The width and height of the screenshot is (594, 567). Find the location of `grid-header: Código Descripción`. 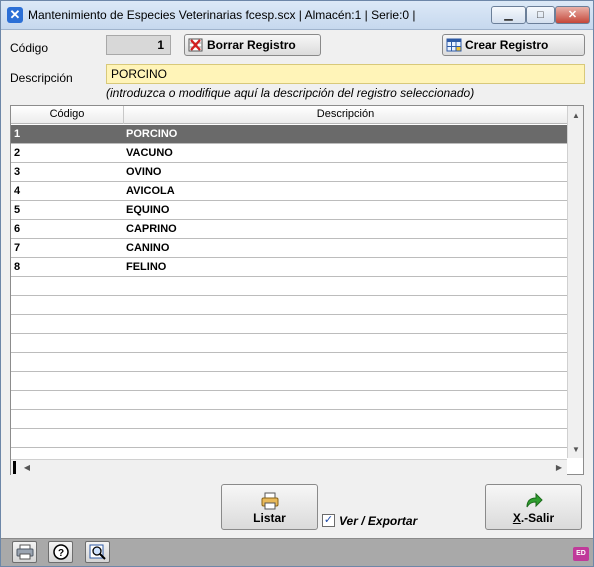

grid-header: Código Descripción is located at coordinates (289, 115).